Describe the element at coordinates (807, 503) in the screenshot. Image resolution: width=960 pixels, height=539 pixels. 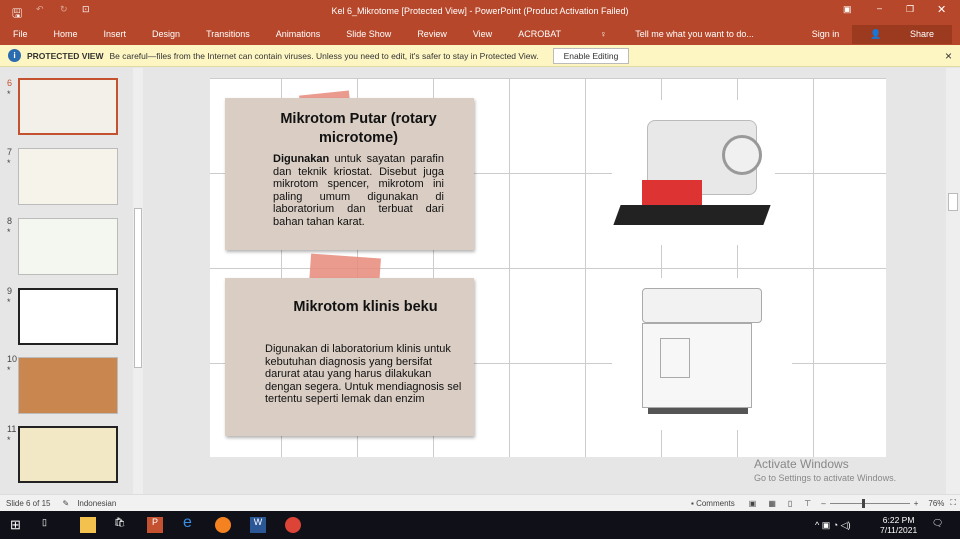
I see `slideshow-icon: ⊤` at that location.